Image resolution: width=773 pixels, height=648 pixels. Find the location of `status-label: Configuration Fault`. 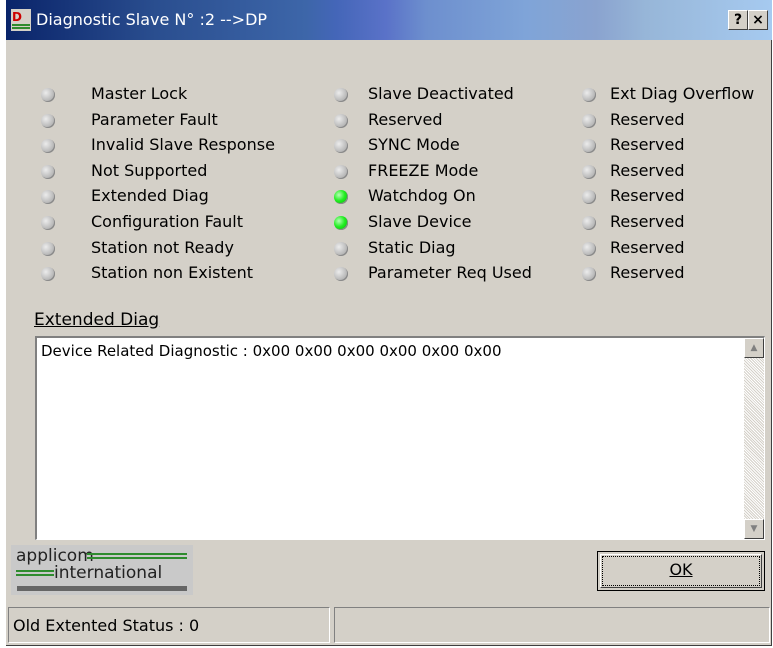

status-label: Configuration Fault is located at coordinates (167, 221).